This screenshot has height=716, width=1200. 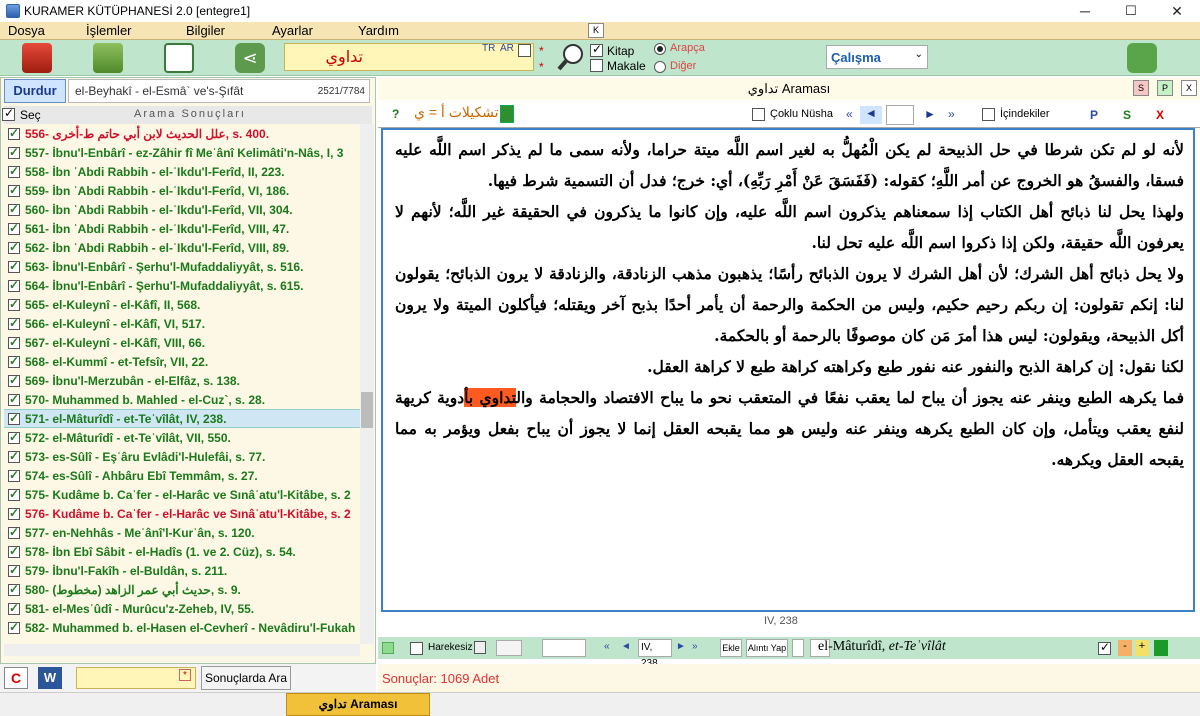 I want to click on menu-islemler: İşlemler, so click(x=109, y=30).